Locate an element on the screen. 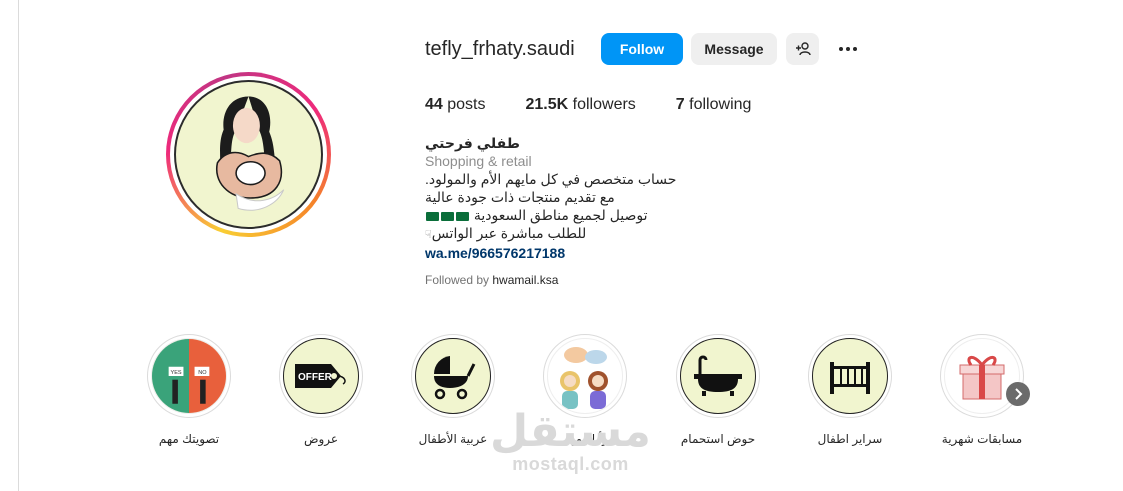 The height and width of the screenshot is (491, 1123). more-options-icon is located at coordinates (848, 49).